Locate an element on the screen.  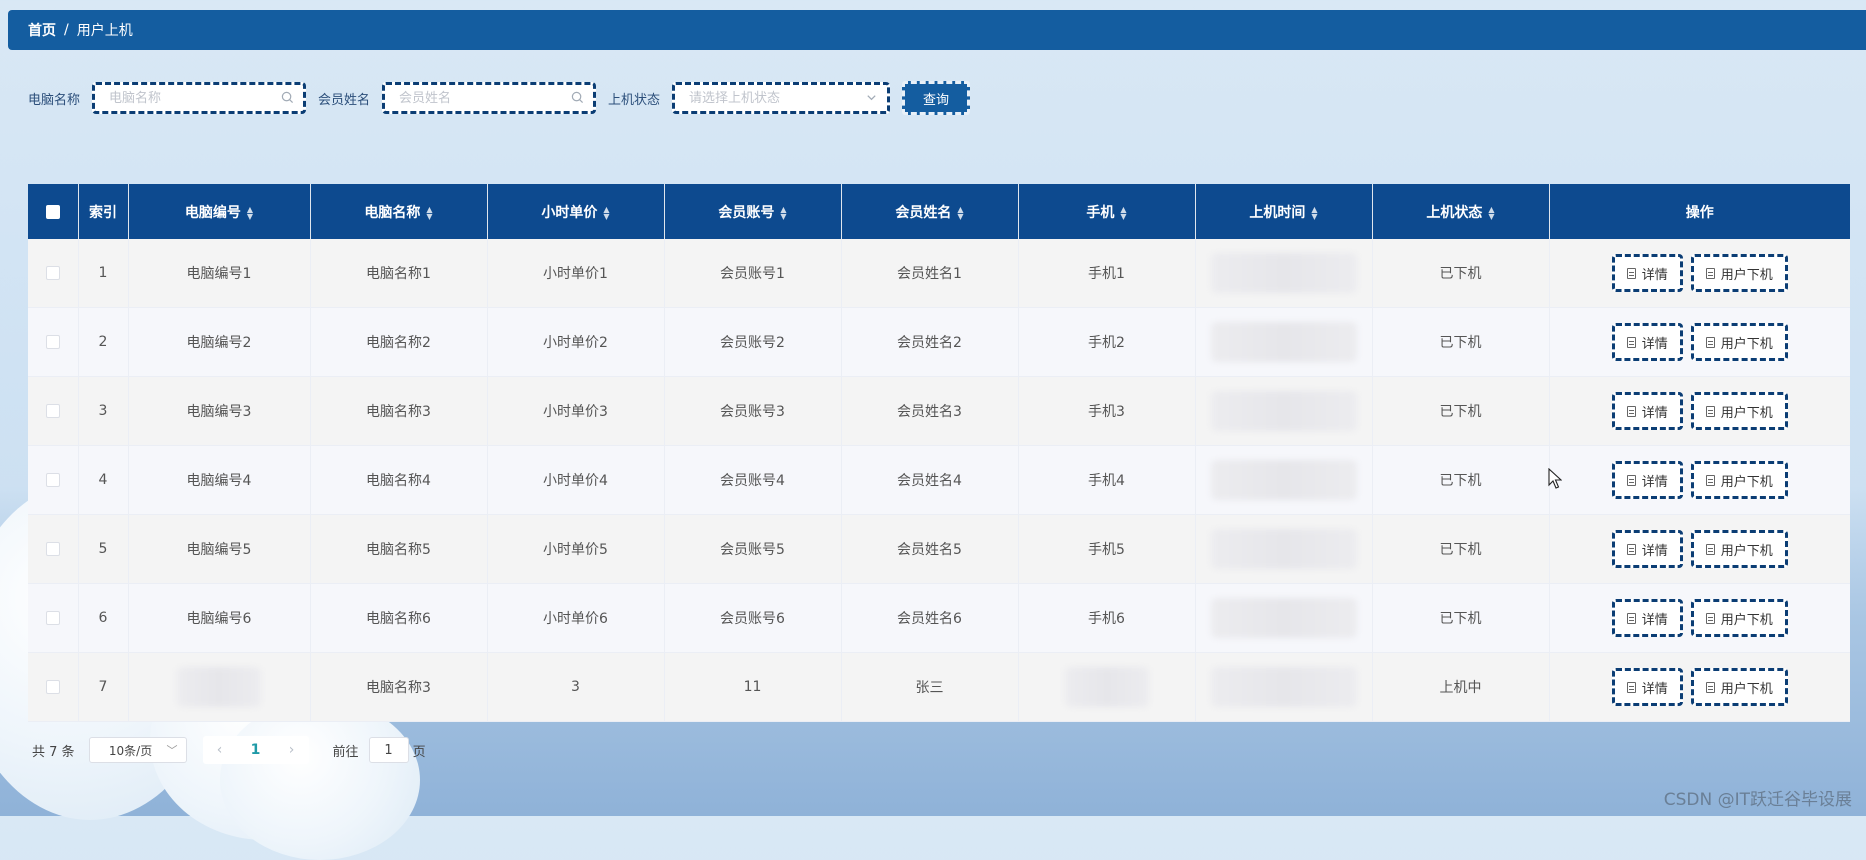
status-select-input is located at coordinates (774, 98).